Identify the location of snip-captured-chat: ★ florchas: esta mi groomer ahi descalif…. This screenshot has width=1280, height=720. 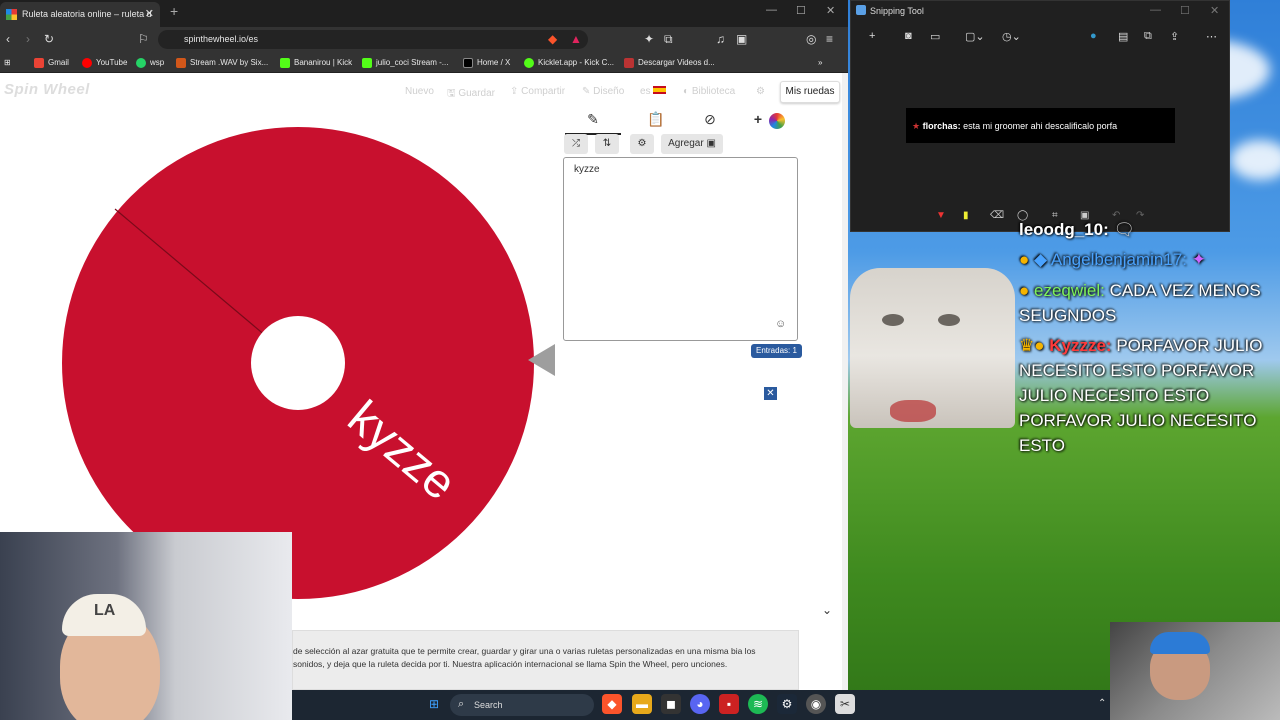
(1040, 125).